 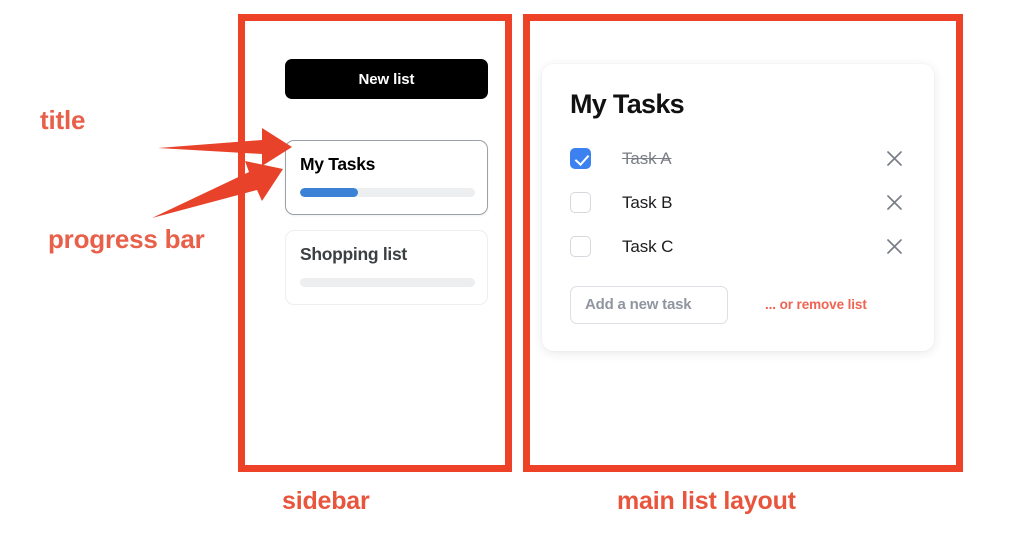 I want to click on annotation-label-progress-bar: progress bar, so click(x=126, y=239).